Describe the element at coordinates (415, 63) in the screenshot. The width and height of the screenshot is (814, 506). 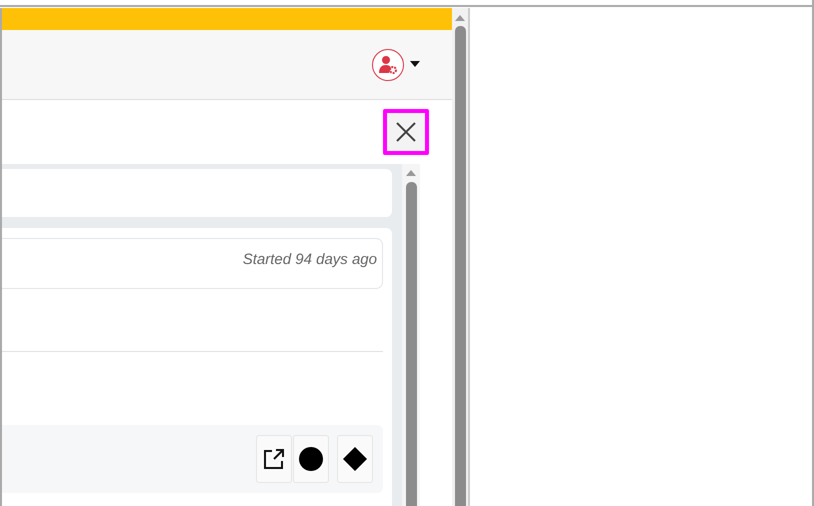
I see `caret-icon` at that location.